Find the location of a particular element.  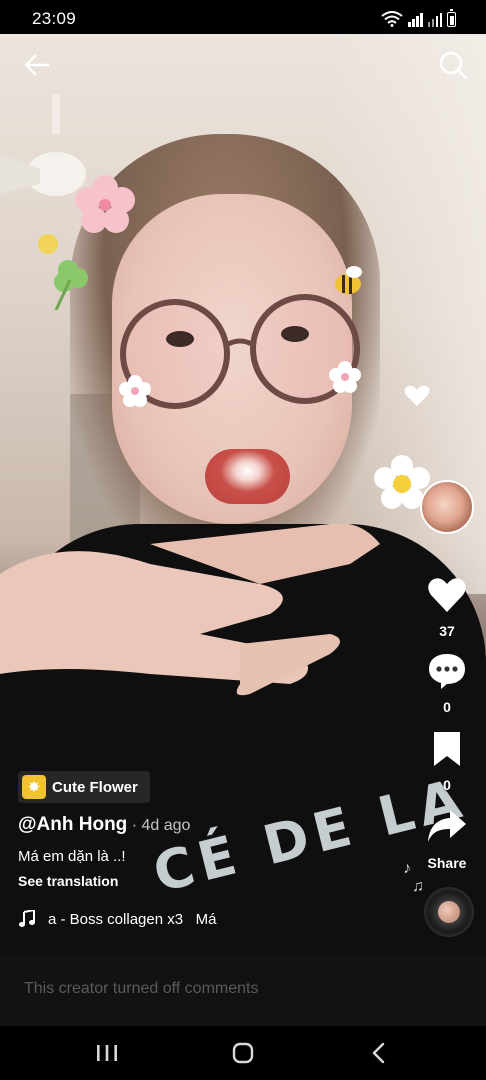

heart-icon is located at coordinates (447, 595).